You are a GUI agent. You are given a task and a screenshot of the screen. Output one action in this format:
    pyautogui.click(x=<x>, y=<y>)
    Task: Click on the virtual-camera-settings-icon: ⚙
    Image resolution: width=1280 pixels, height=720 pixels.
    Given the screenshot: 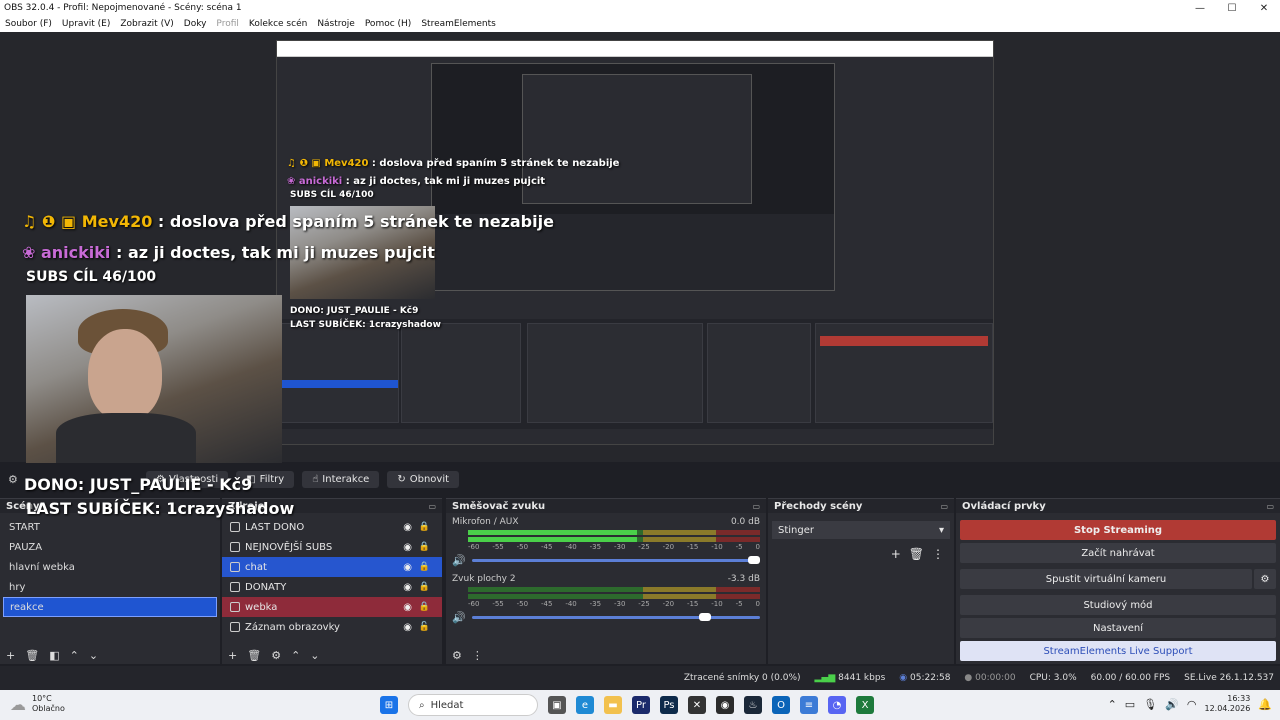 What is the action you would take?
    pyautogui.click(x=1265, y=579)
    